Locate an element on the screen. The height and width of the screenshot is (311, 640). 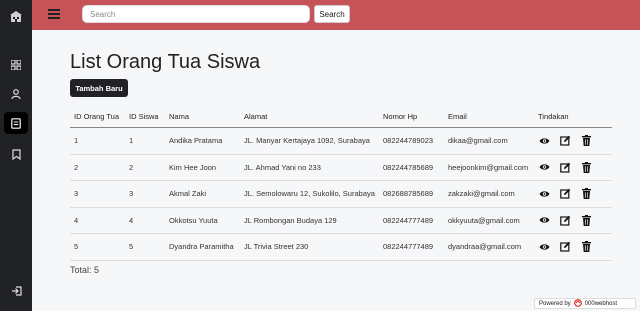
cell-id-siswa: 3 is located at coordinates (145, 194).